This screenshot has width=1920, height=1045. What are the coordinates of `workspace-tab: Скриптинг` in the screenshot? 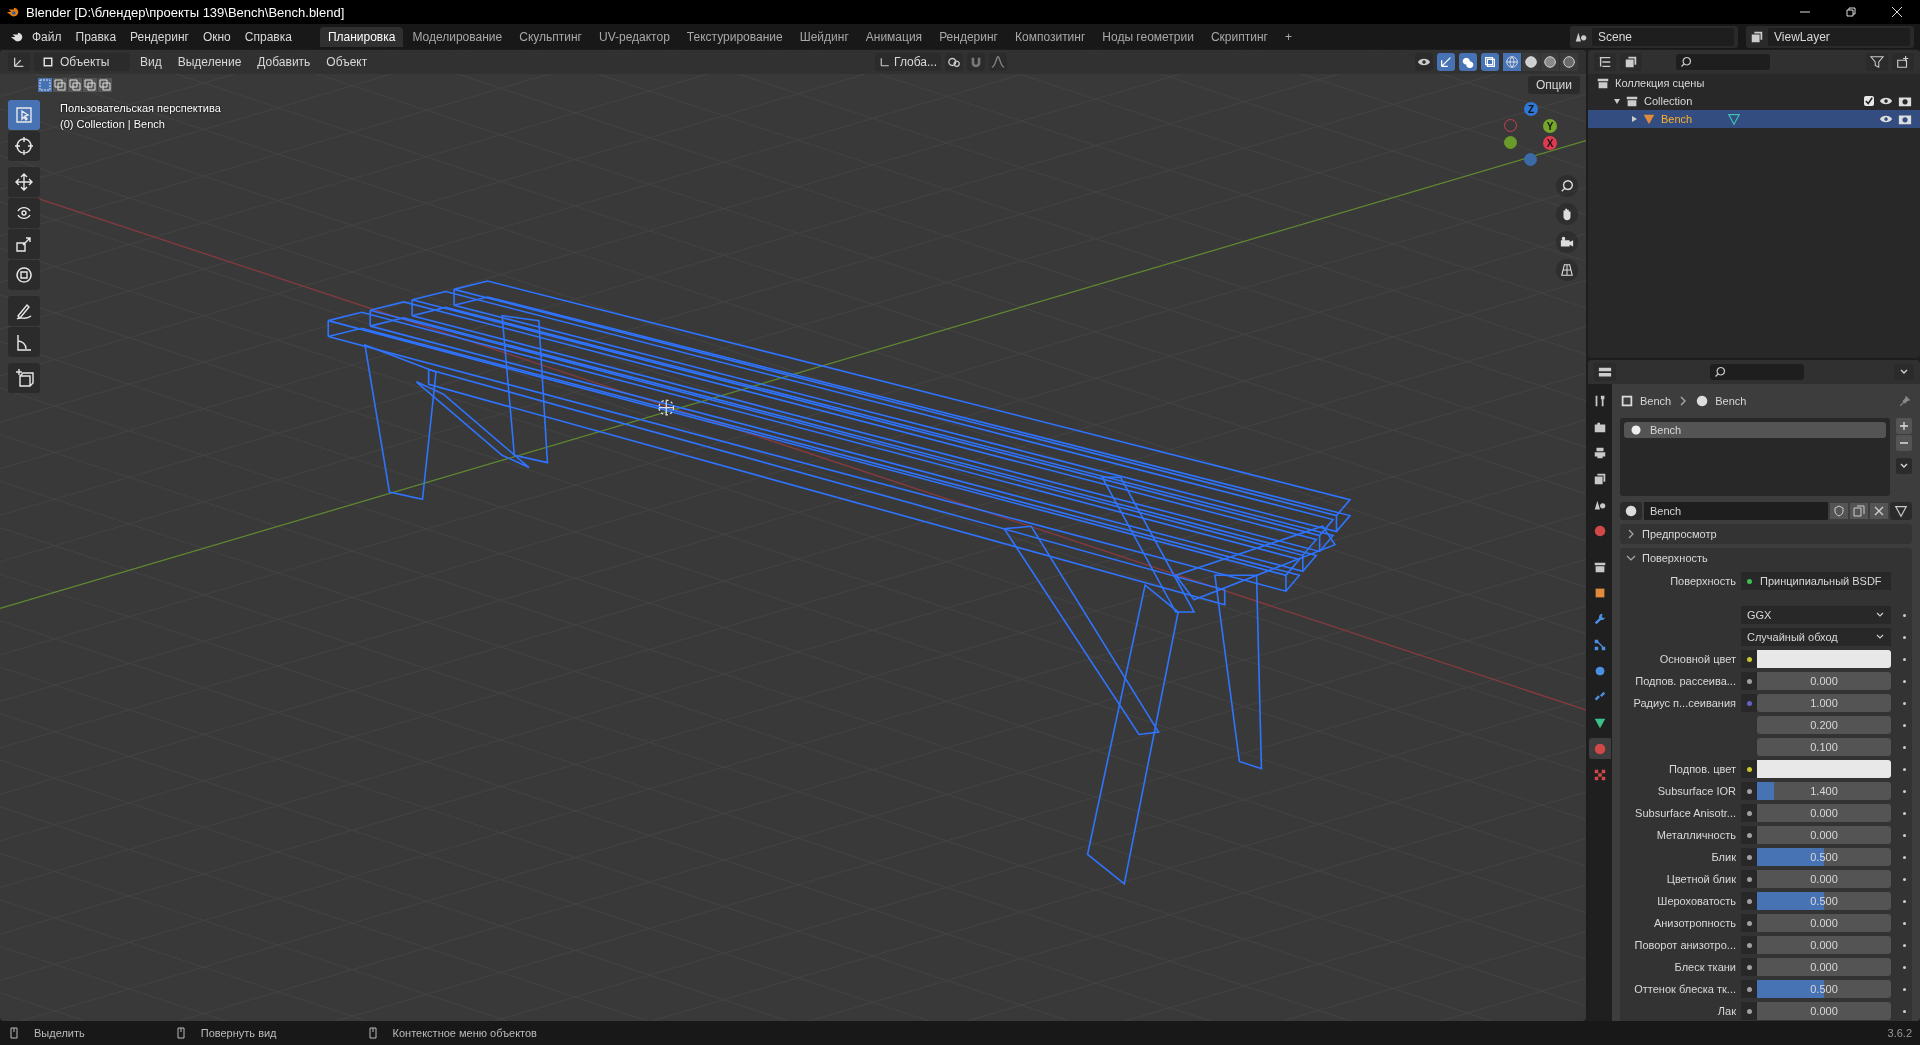 It's located at (1239, 36).